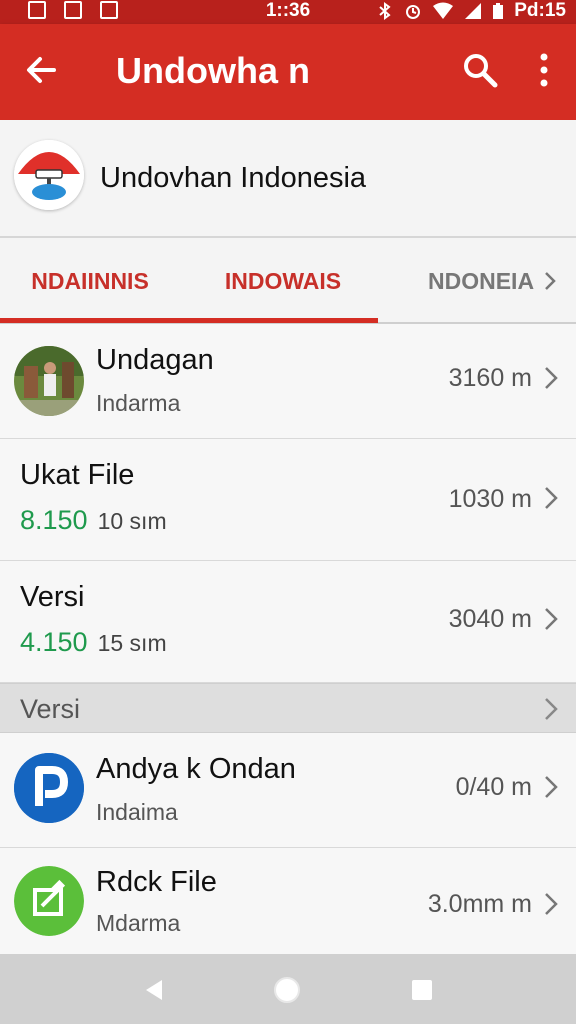 This screenshot has height=1024, width=576. Describe the element at coordinates (288, 500) in the screenshot. I see `list-item: Ukat File 8.150 10 sım 1030 m` at that location.